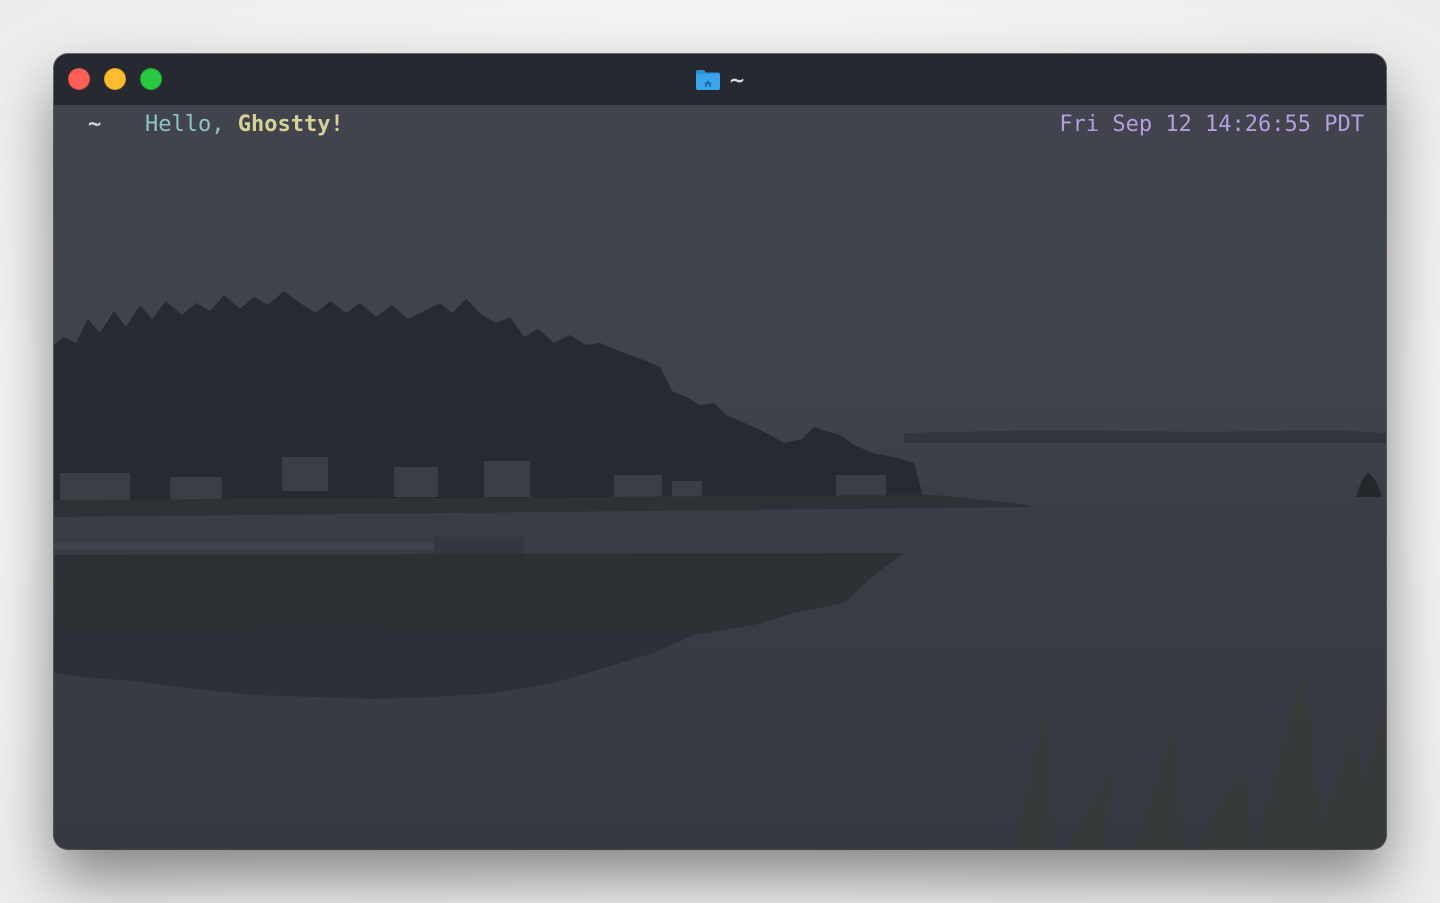 This screenshot has width=1440, height=903. I want to click on title-bar: ~, so click(720, 79).